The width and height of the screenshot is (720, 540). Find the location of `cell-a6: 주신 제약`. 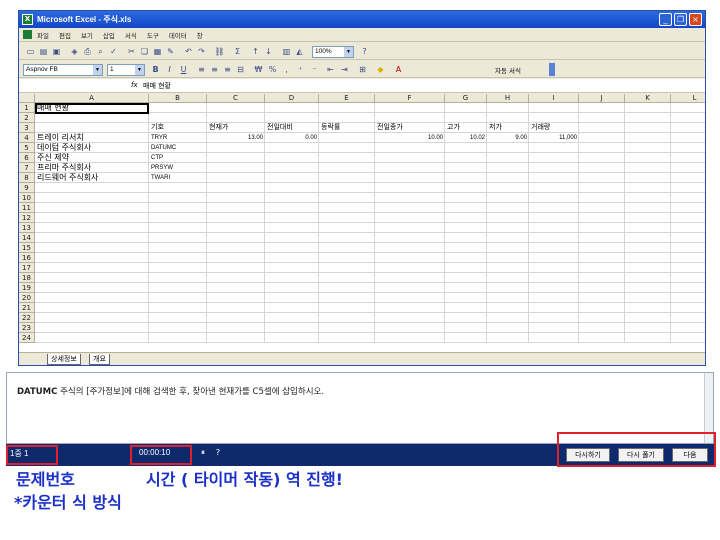

cell-a6: 주신 제약 is located at coordinates (92, 158).